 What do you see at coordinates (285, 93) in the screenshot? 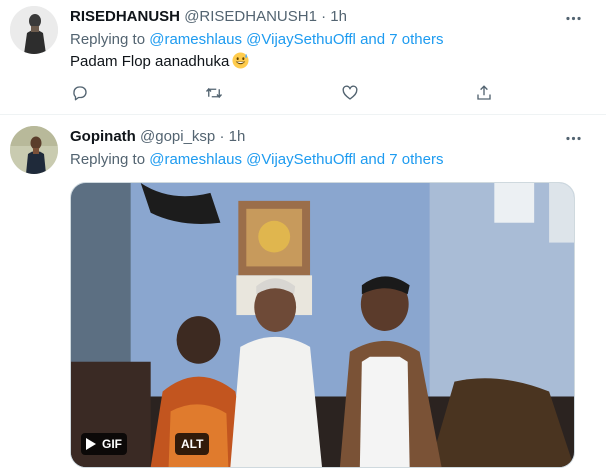
I see `tweet-actions` at bounding box center [285, 93].